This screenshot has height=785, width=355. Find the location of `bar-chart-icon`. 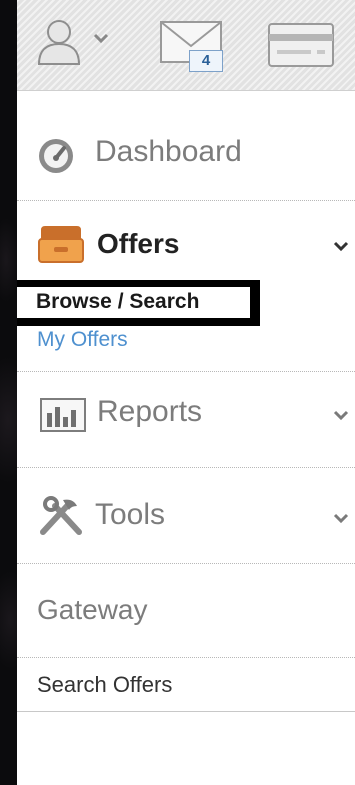

bar-chart-icon is located at coordinates (63, 415).